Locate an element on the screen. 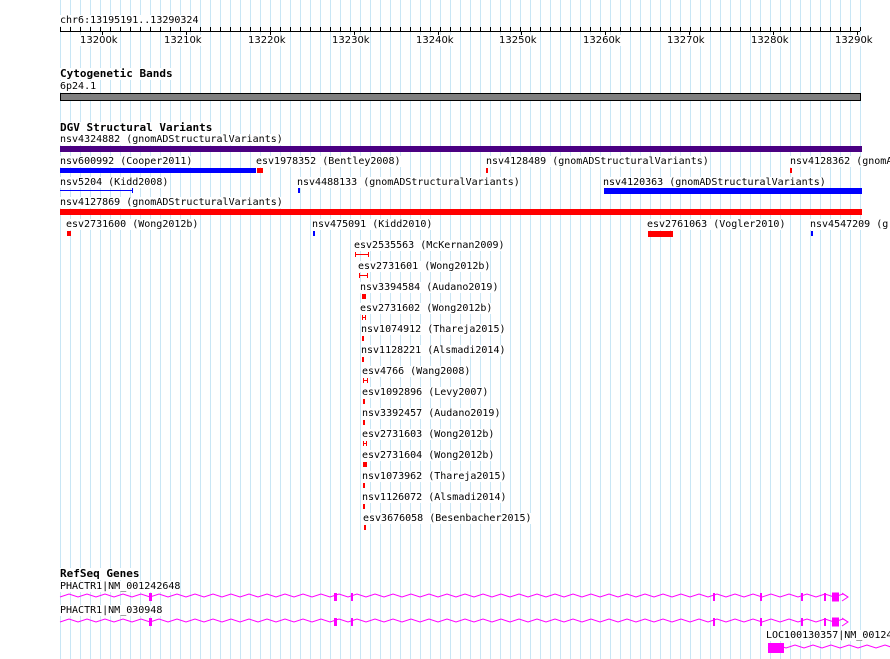 Image resolution: width=890 pixels, height=659 pixels. gene-model-loc100130357 is located at coordinates (828, 648).